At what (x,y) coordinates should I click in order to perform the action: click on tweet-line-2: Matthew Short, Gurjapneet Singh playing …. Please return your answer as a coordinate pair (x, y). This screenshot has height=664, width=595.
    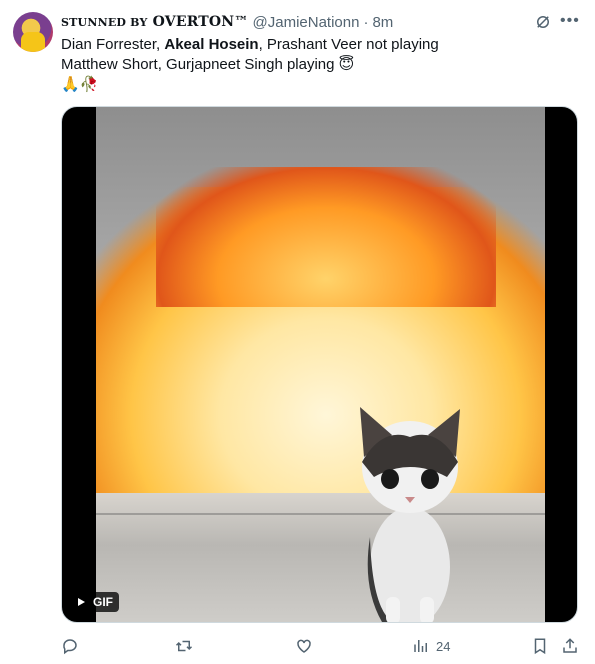
    Looking at the image, I should click on (321, 65).